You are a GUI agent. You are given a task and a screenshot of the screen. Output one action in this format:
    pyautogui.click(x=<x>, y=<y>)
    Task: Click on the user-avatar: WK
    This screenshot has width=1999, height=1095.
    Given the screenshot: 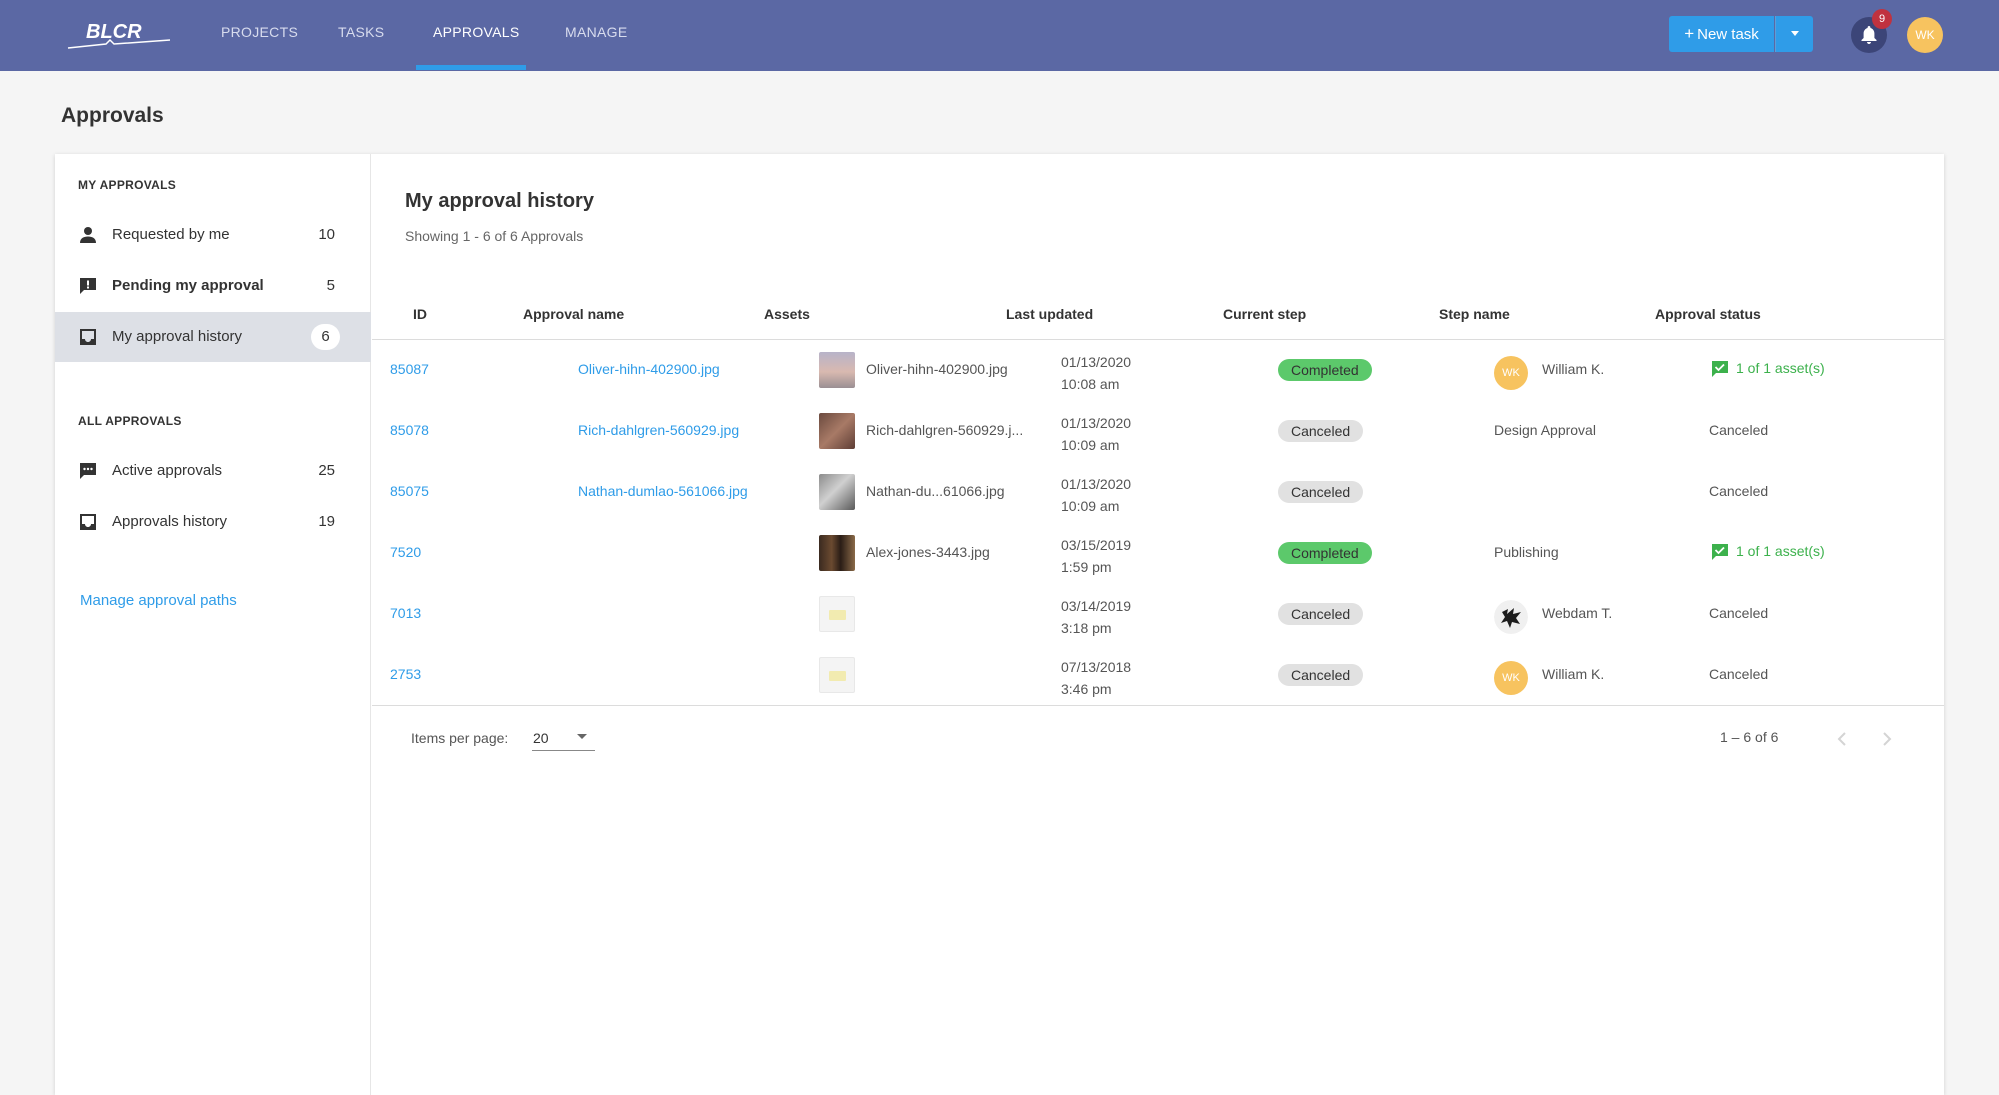 What is the action you would take?
    pyautogui.click(x=1925, y=35)
    